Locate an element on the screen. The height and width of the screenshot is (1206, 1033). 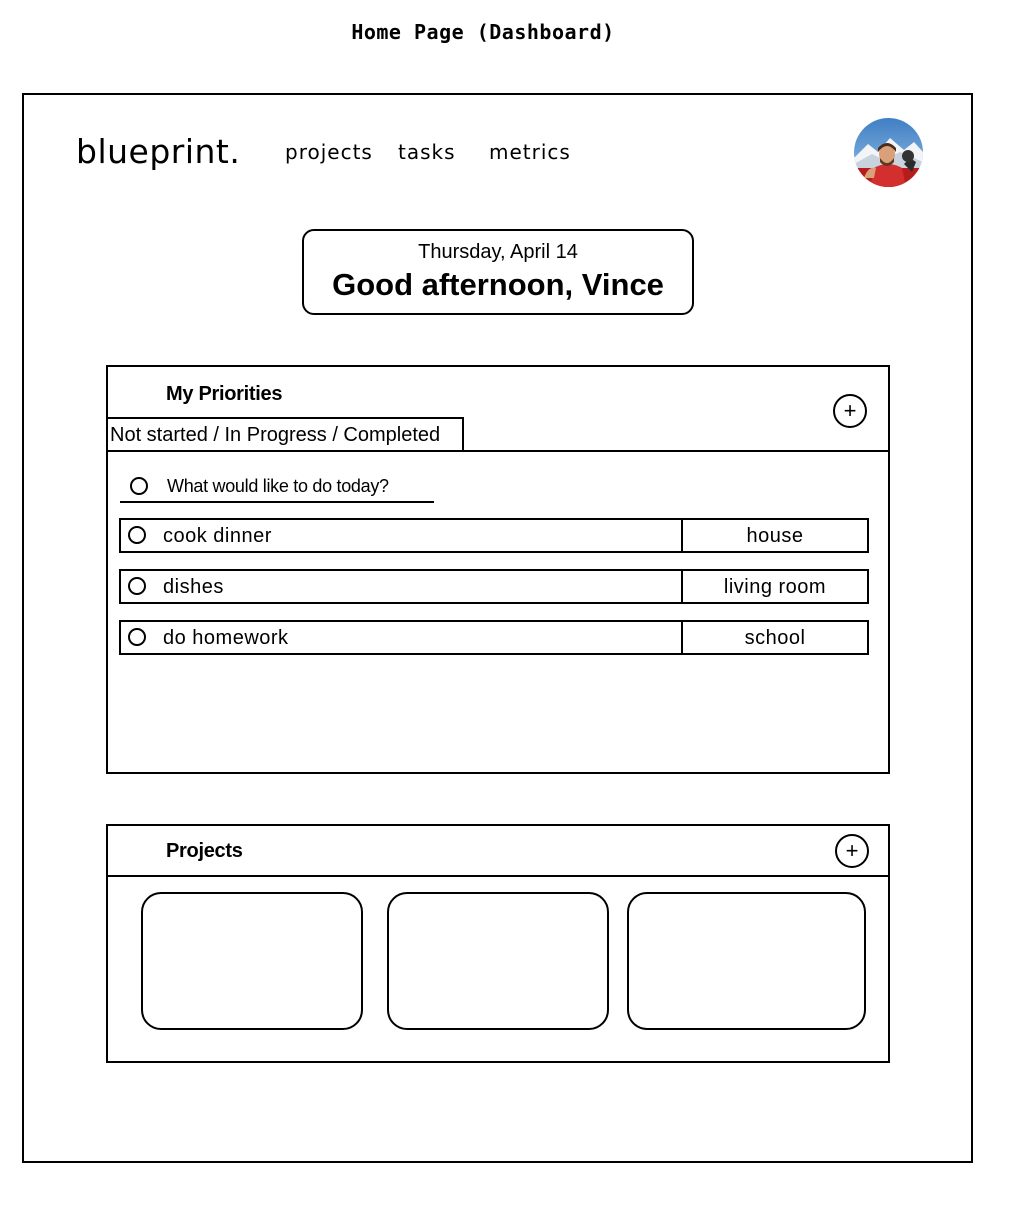
task-row: cook dinner house is located at coordinates (494, 535).